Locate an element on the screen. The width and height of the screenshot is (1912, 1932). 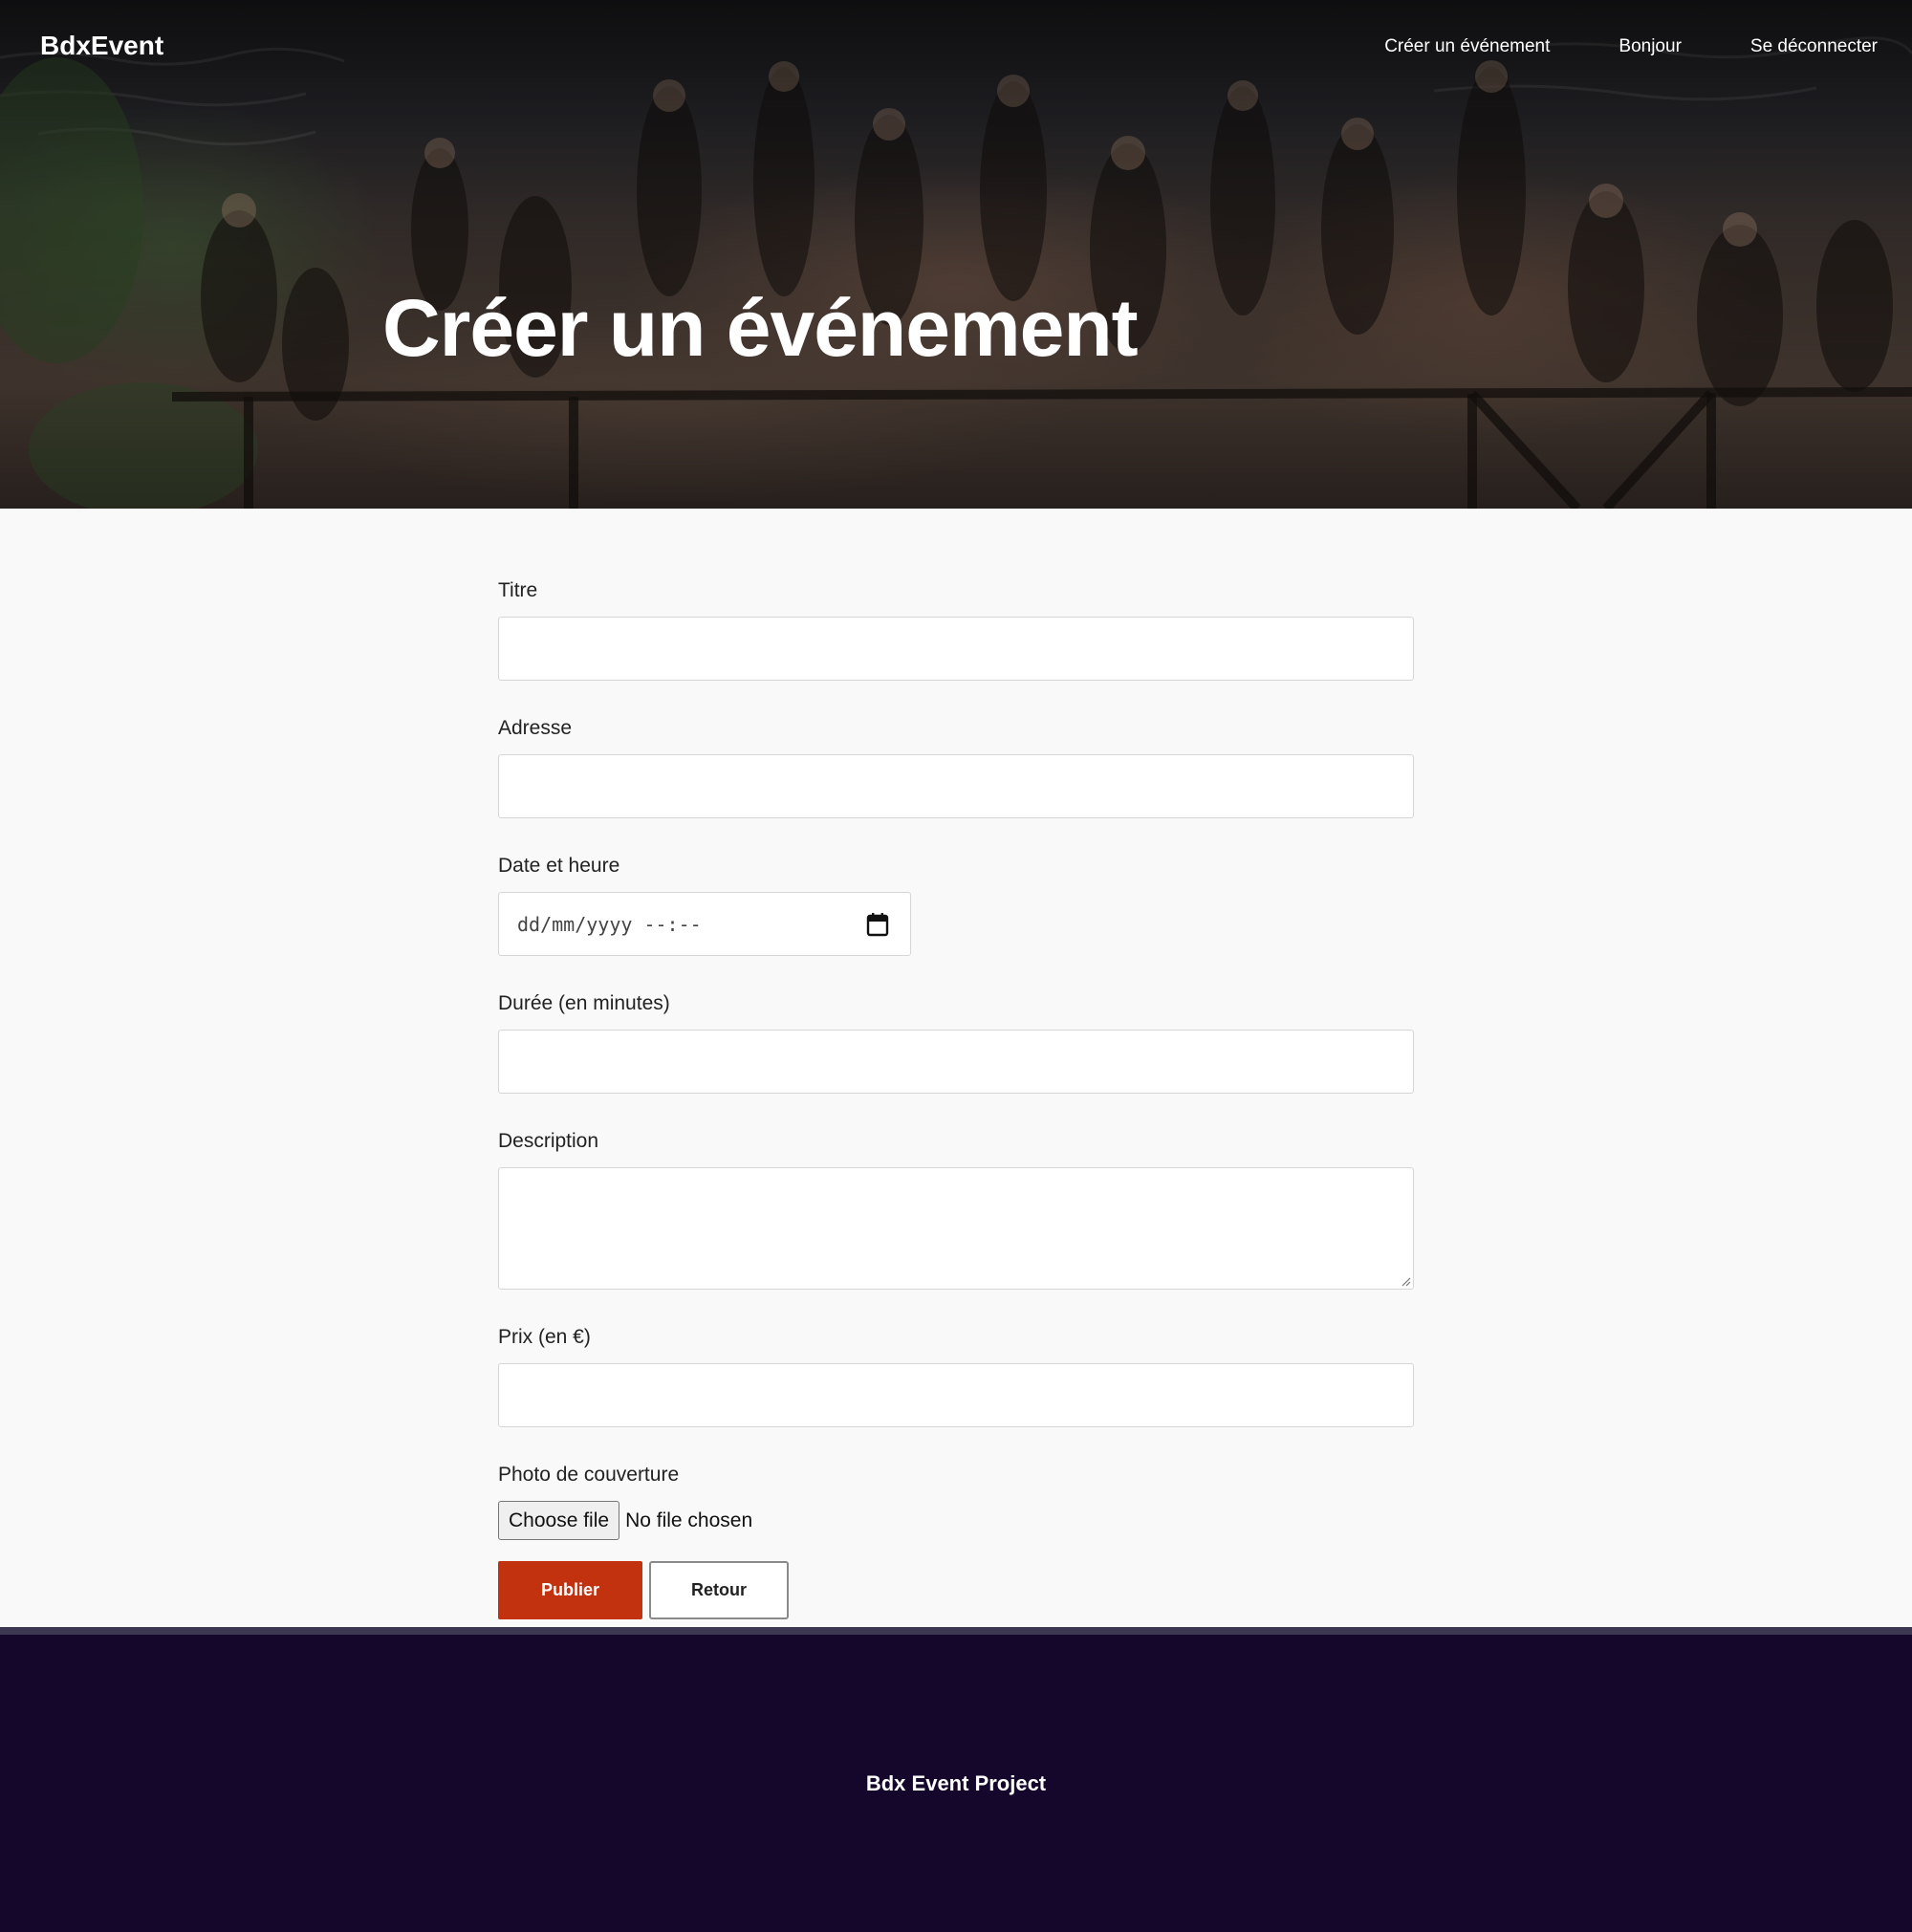
calendar-icon is located at coordinates (877, 925).